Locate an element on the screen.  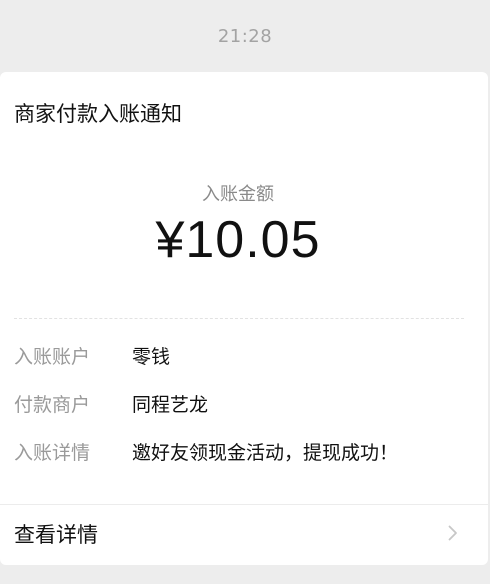
info-row-details: 入账详情 邀好友领现金活动，提现成功！ is located at coordinates (206, 452).